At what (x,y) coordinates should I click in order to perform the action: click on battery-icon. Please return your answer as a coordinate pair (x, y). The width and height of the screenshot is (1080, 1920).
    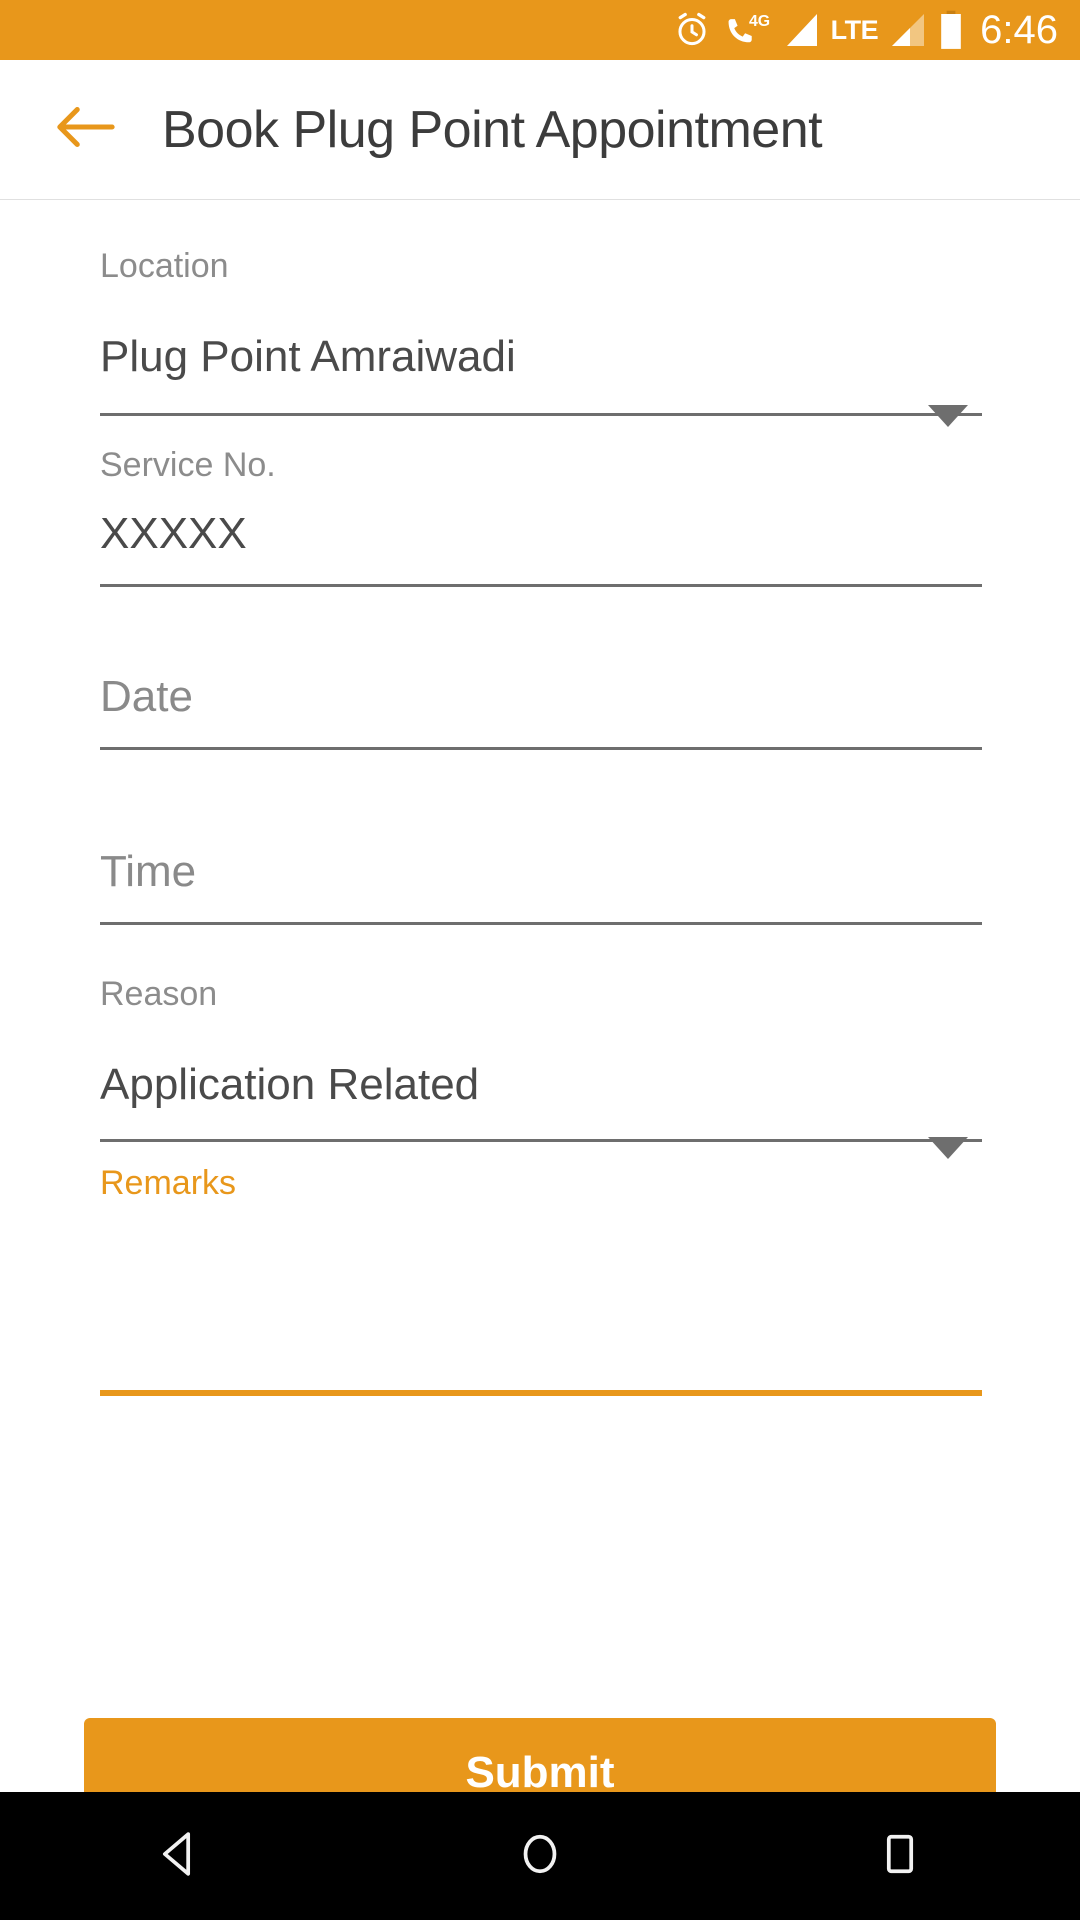
    Looking at the image, I should click on (951, 30).